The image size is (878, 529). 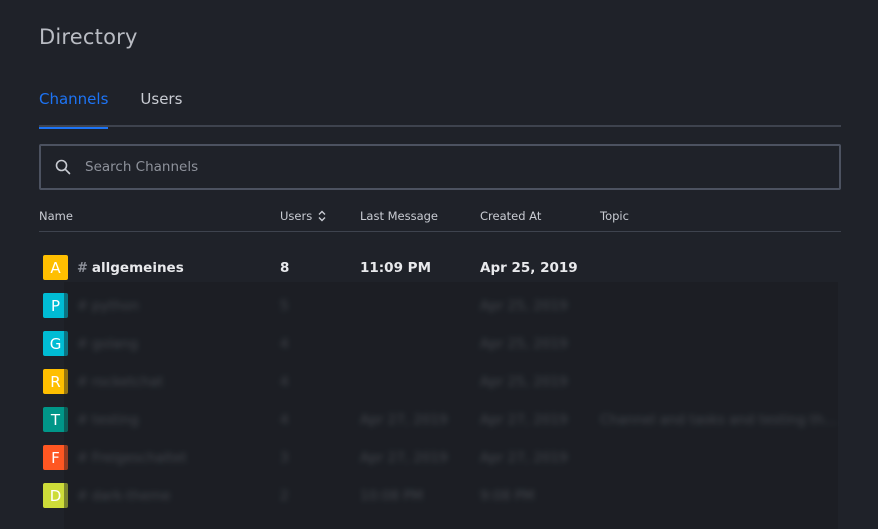 What do you see at coordinates (322, 216) in the screenshot?
I see `sort-arrows-icon` at bounding box center [322, 216].